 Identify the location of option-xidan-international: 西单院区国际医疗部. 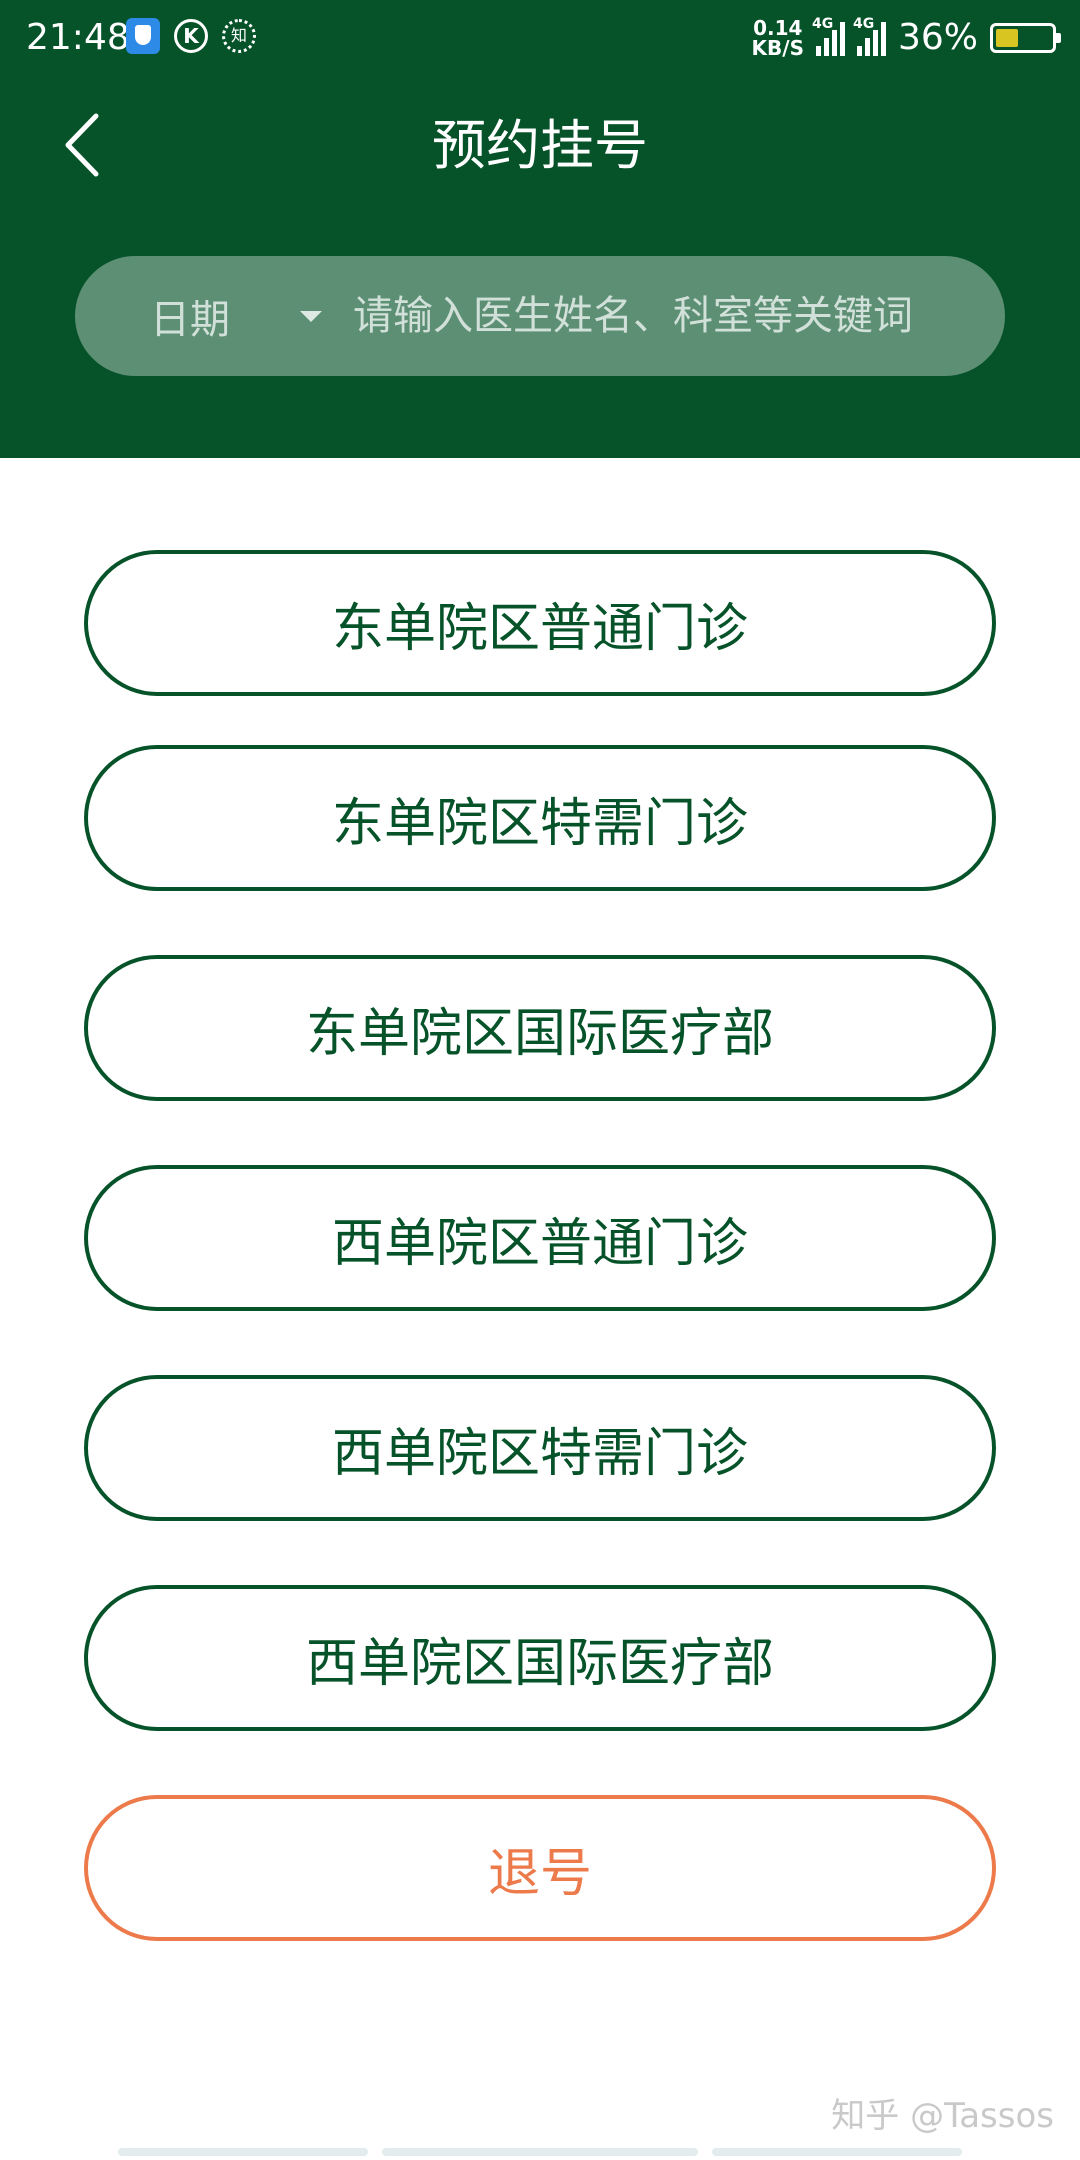
(540, 1658).